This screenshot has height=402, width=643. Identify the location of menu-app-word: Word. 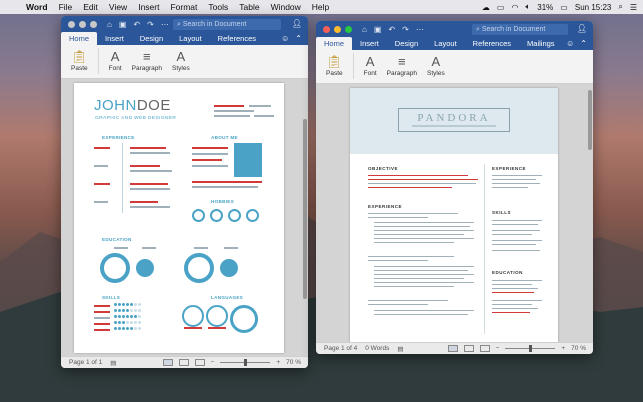
(37, 7).